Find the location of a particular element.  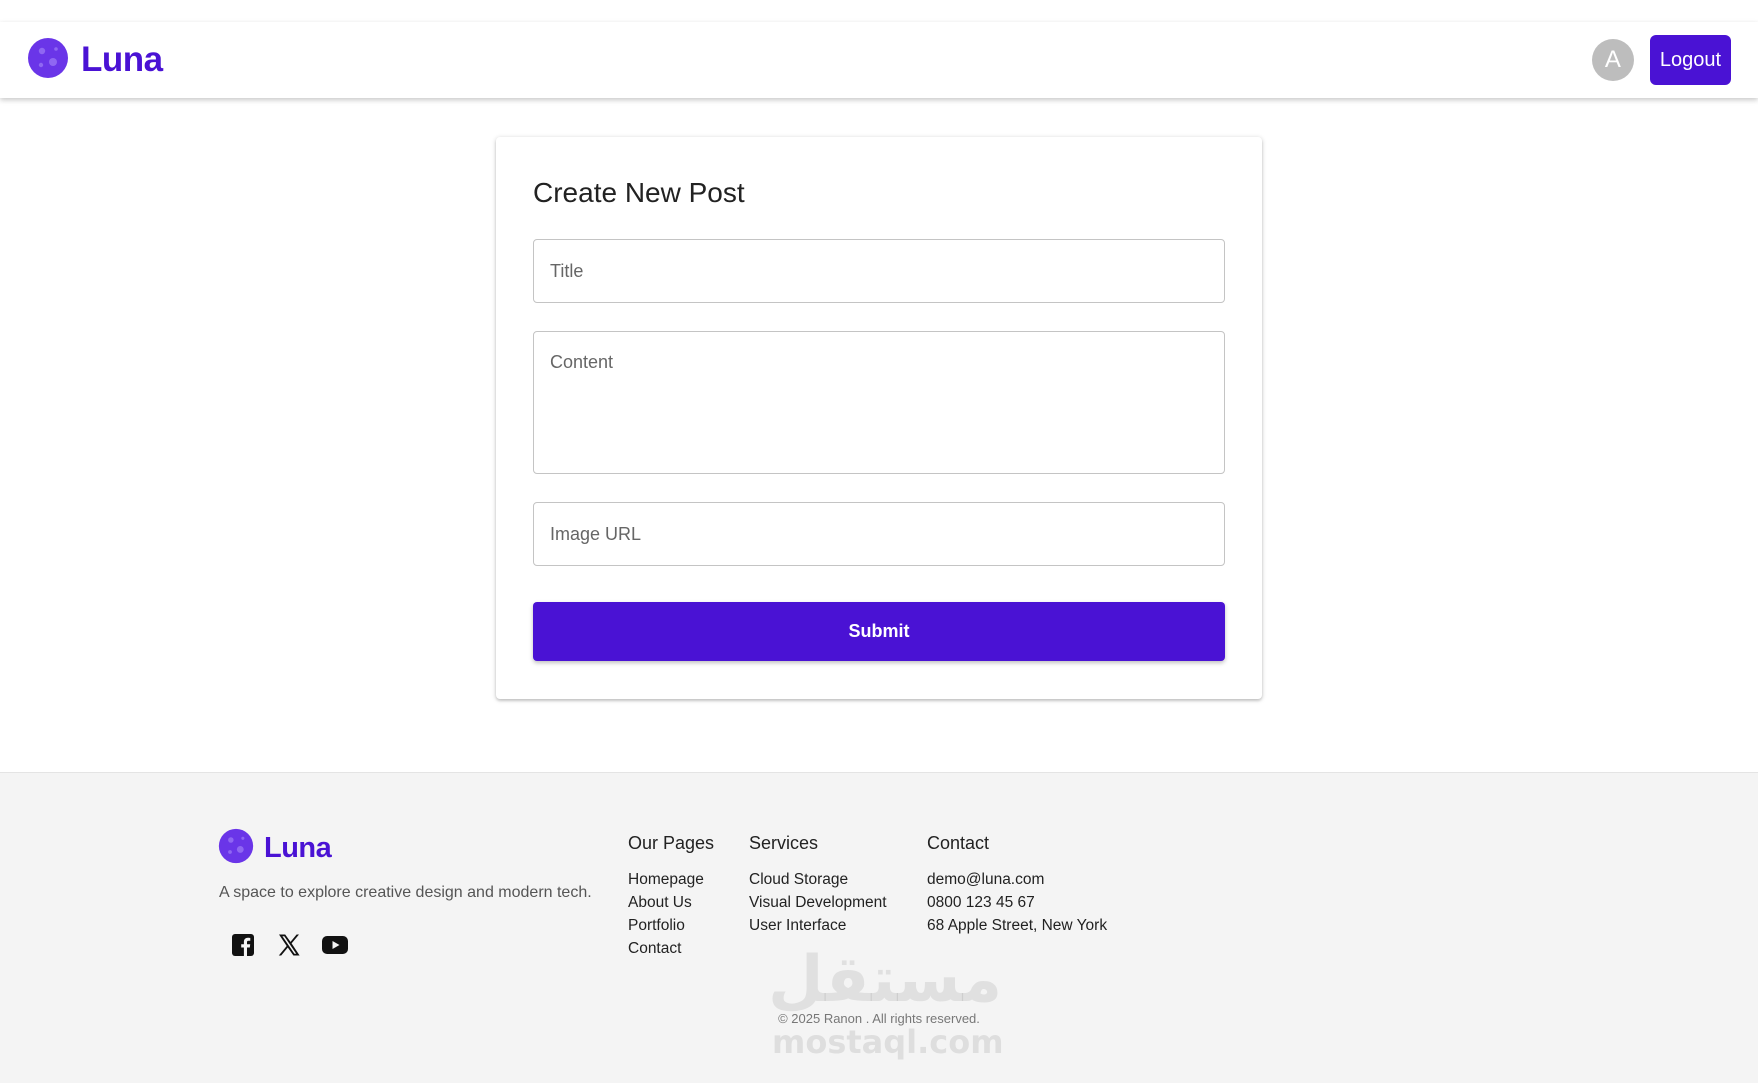

watermark-latin: mostaql.com is located at coordinates (888, 1042).